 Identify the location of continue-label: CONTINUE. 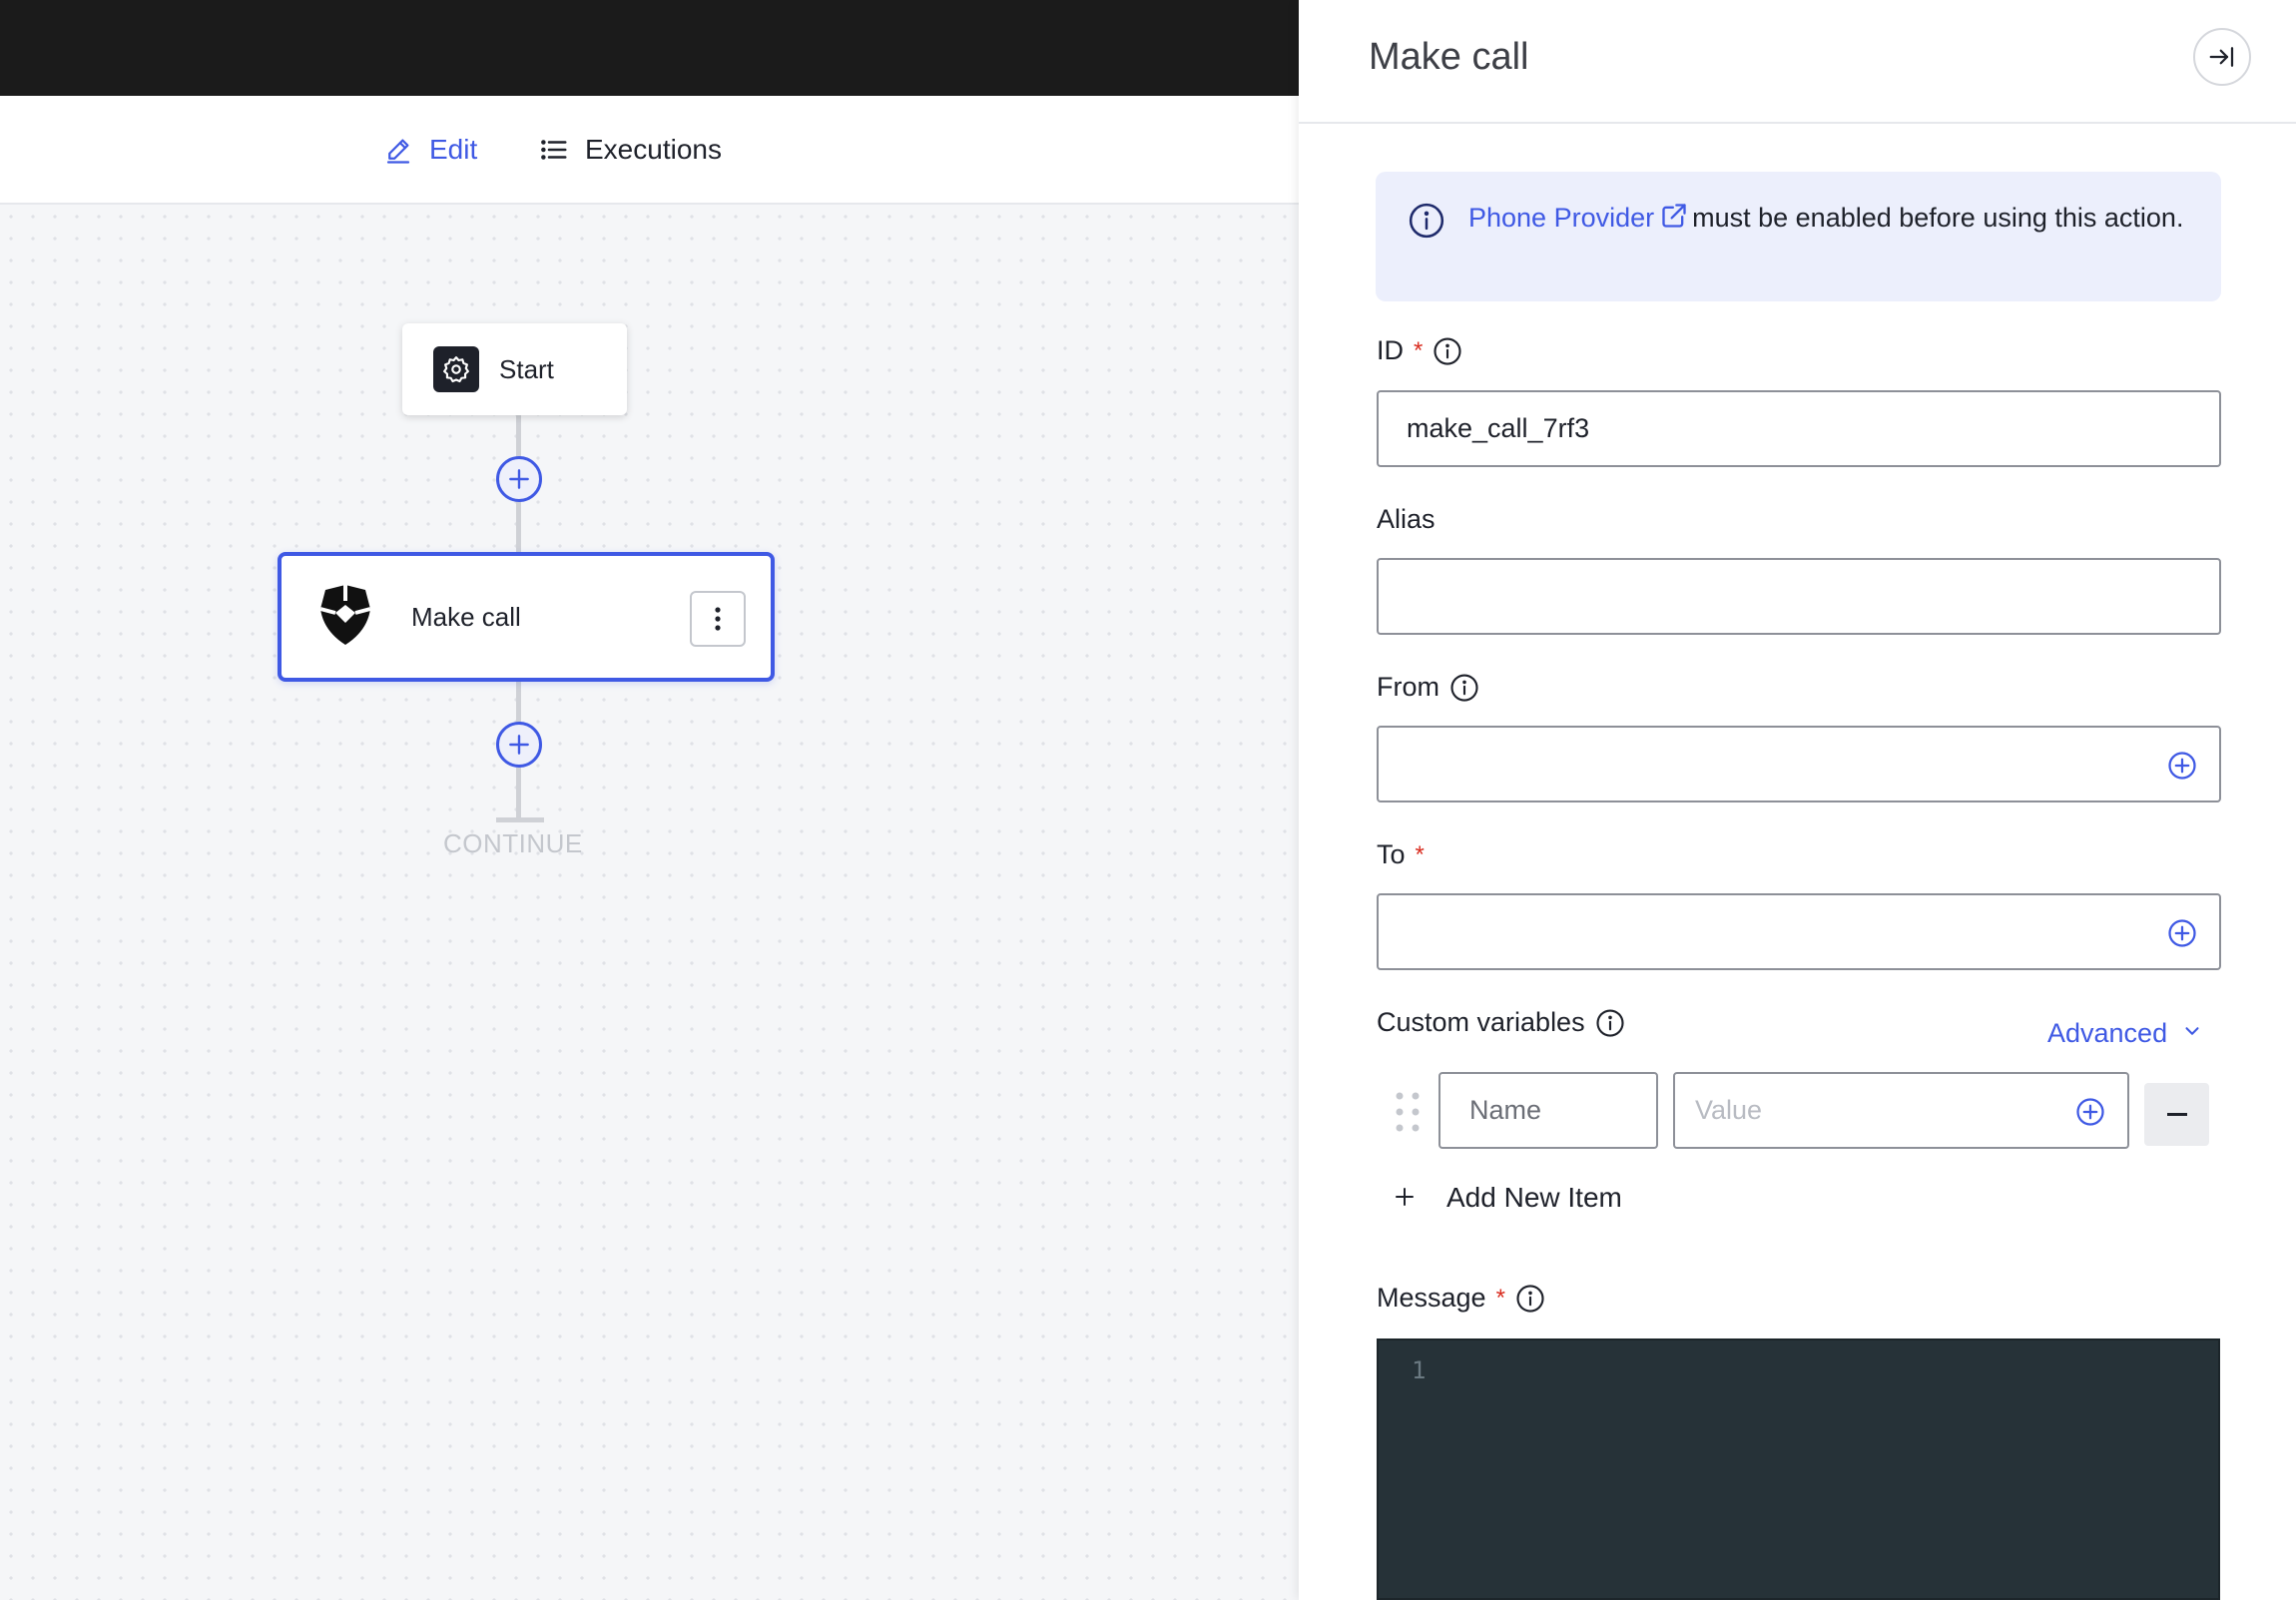
(513, 843).